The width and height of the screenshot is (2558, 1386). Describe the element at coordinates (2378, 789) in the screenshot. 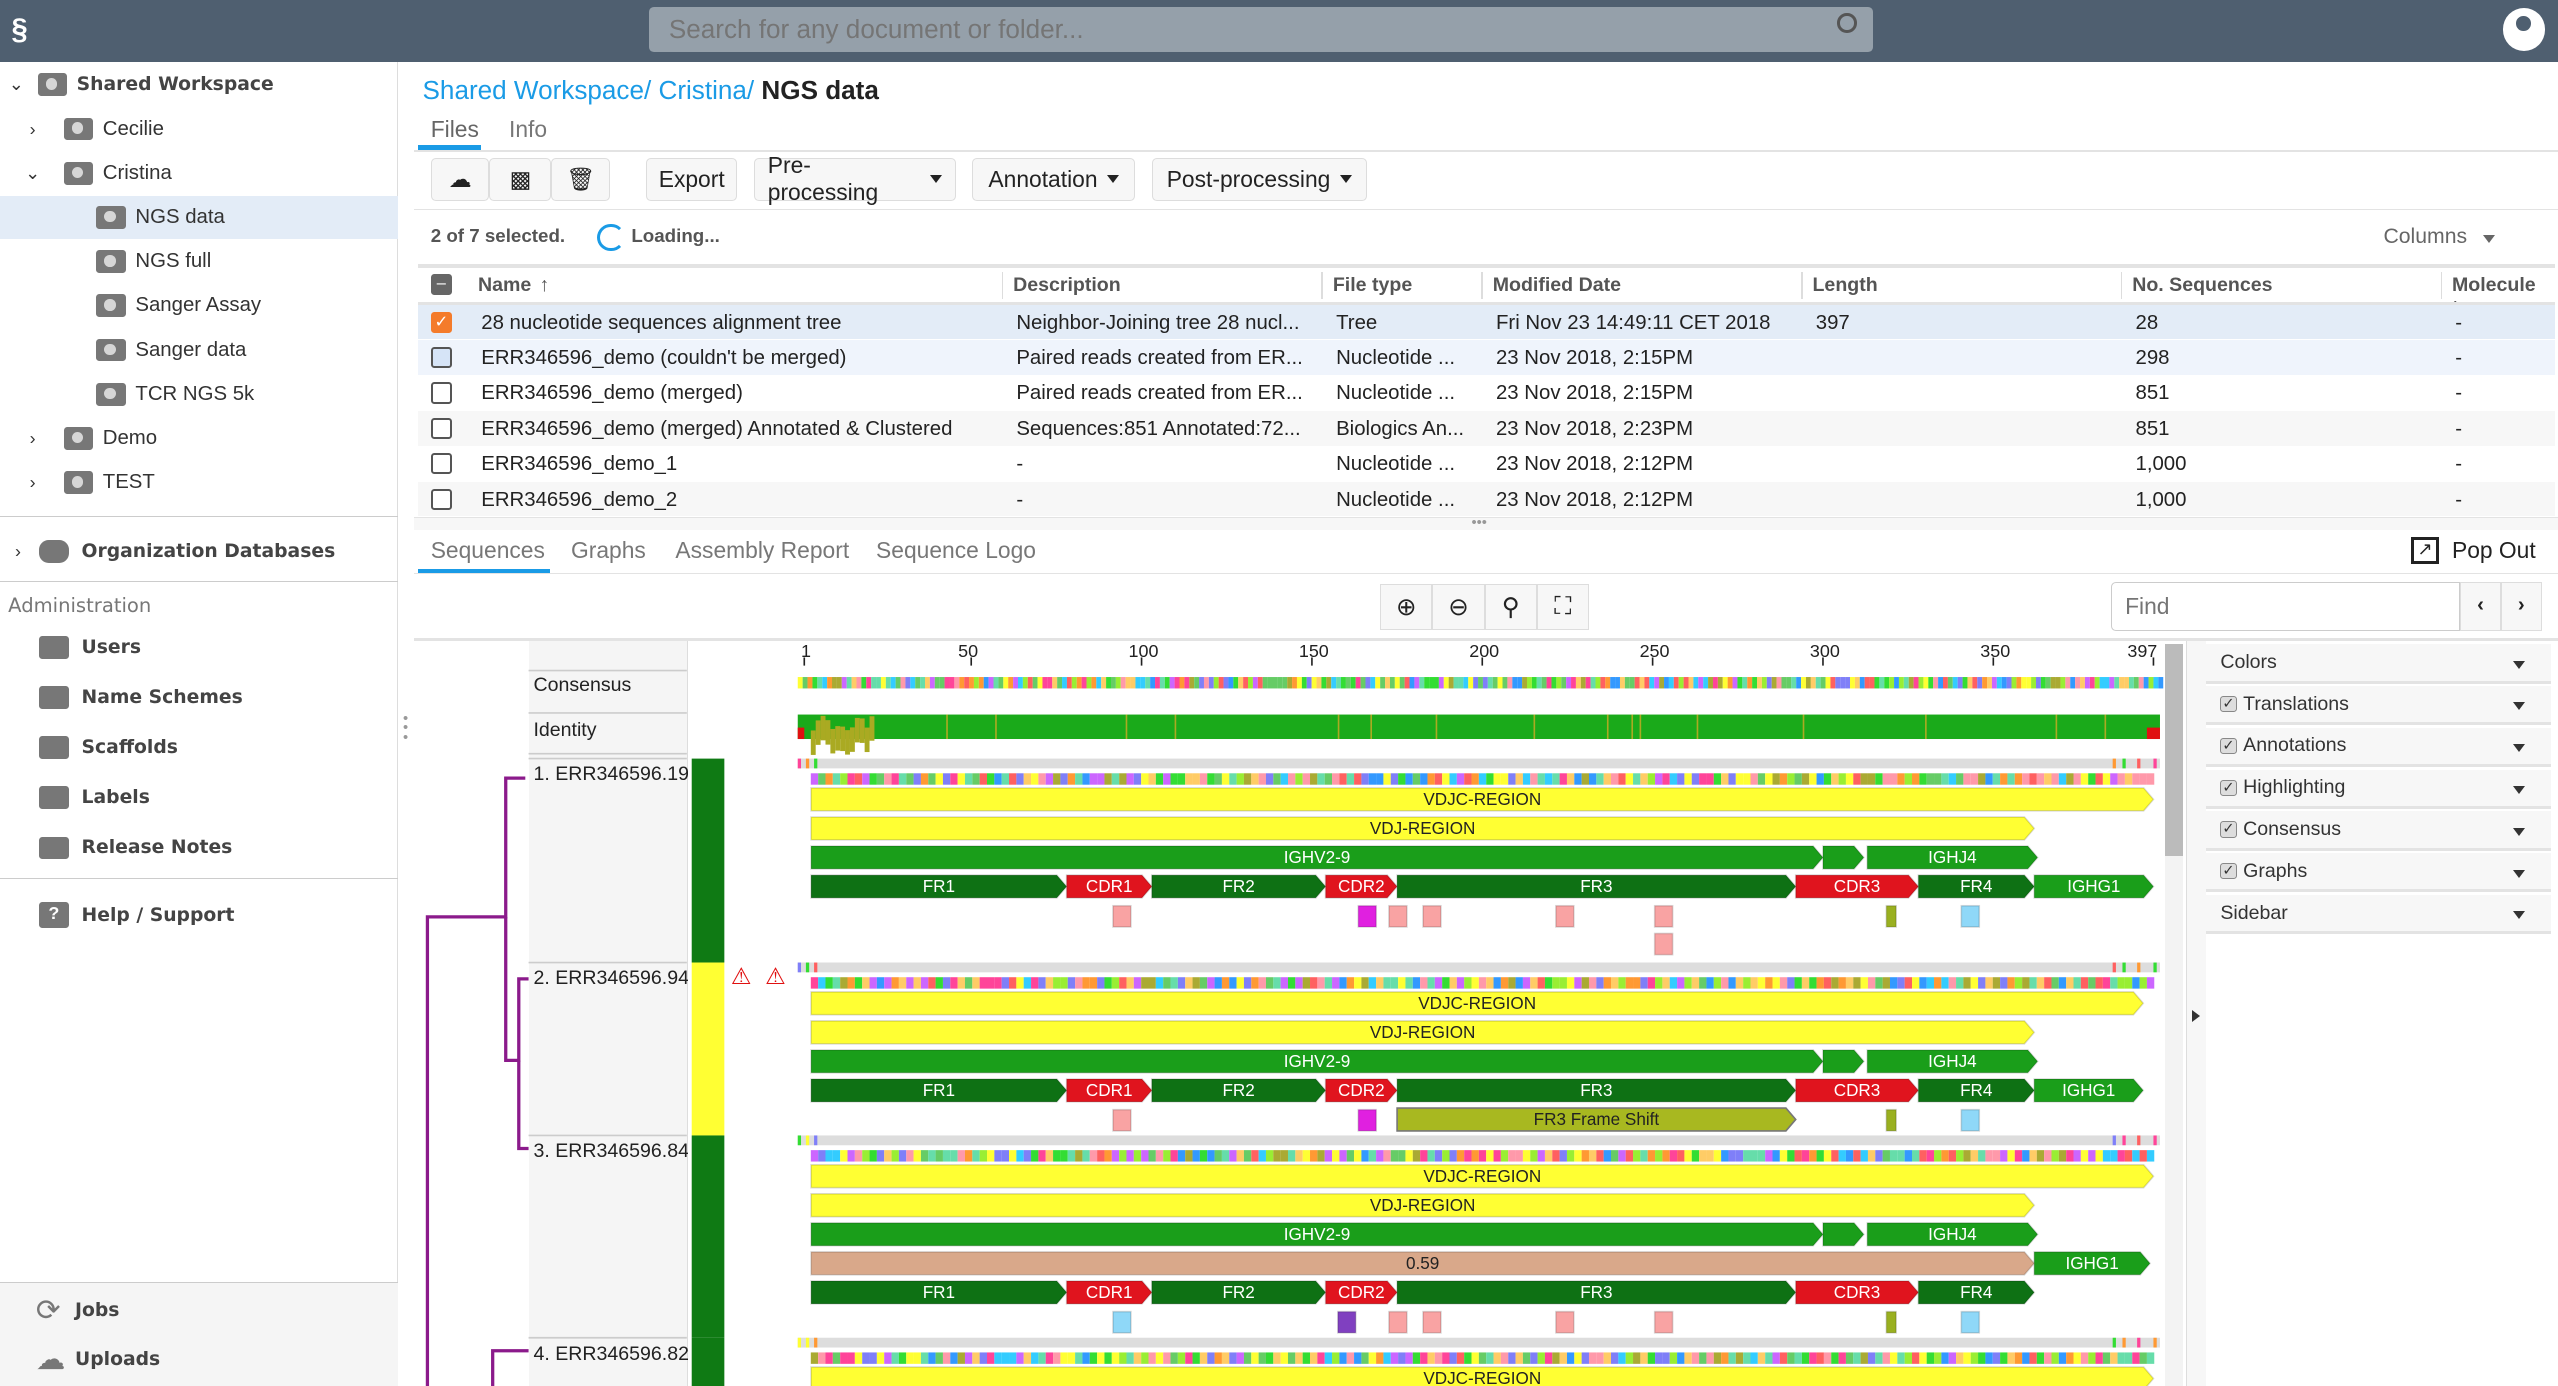

I see `option-highlighting: ✓ Highlighting` at that location.